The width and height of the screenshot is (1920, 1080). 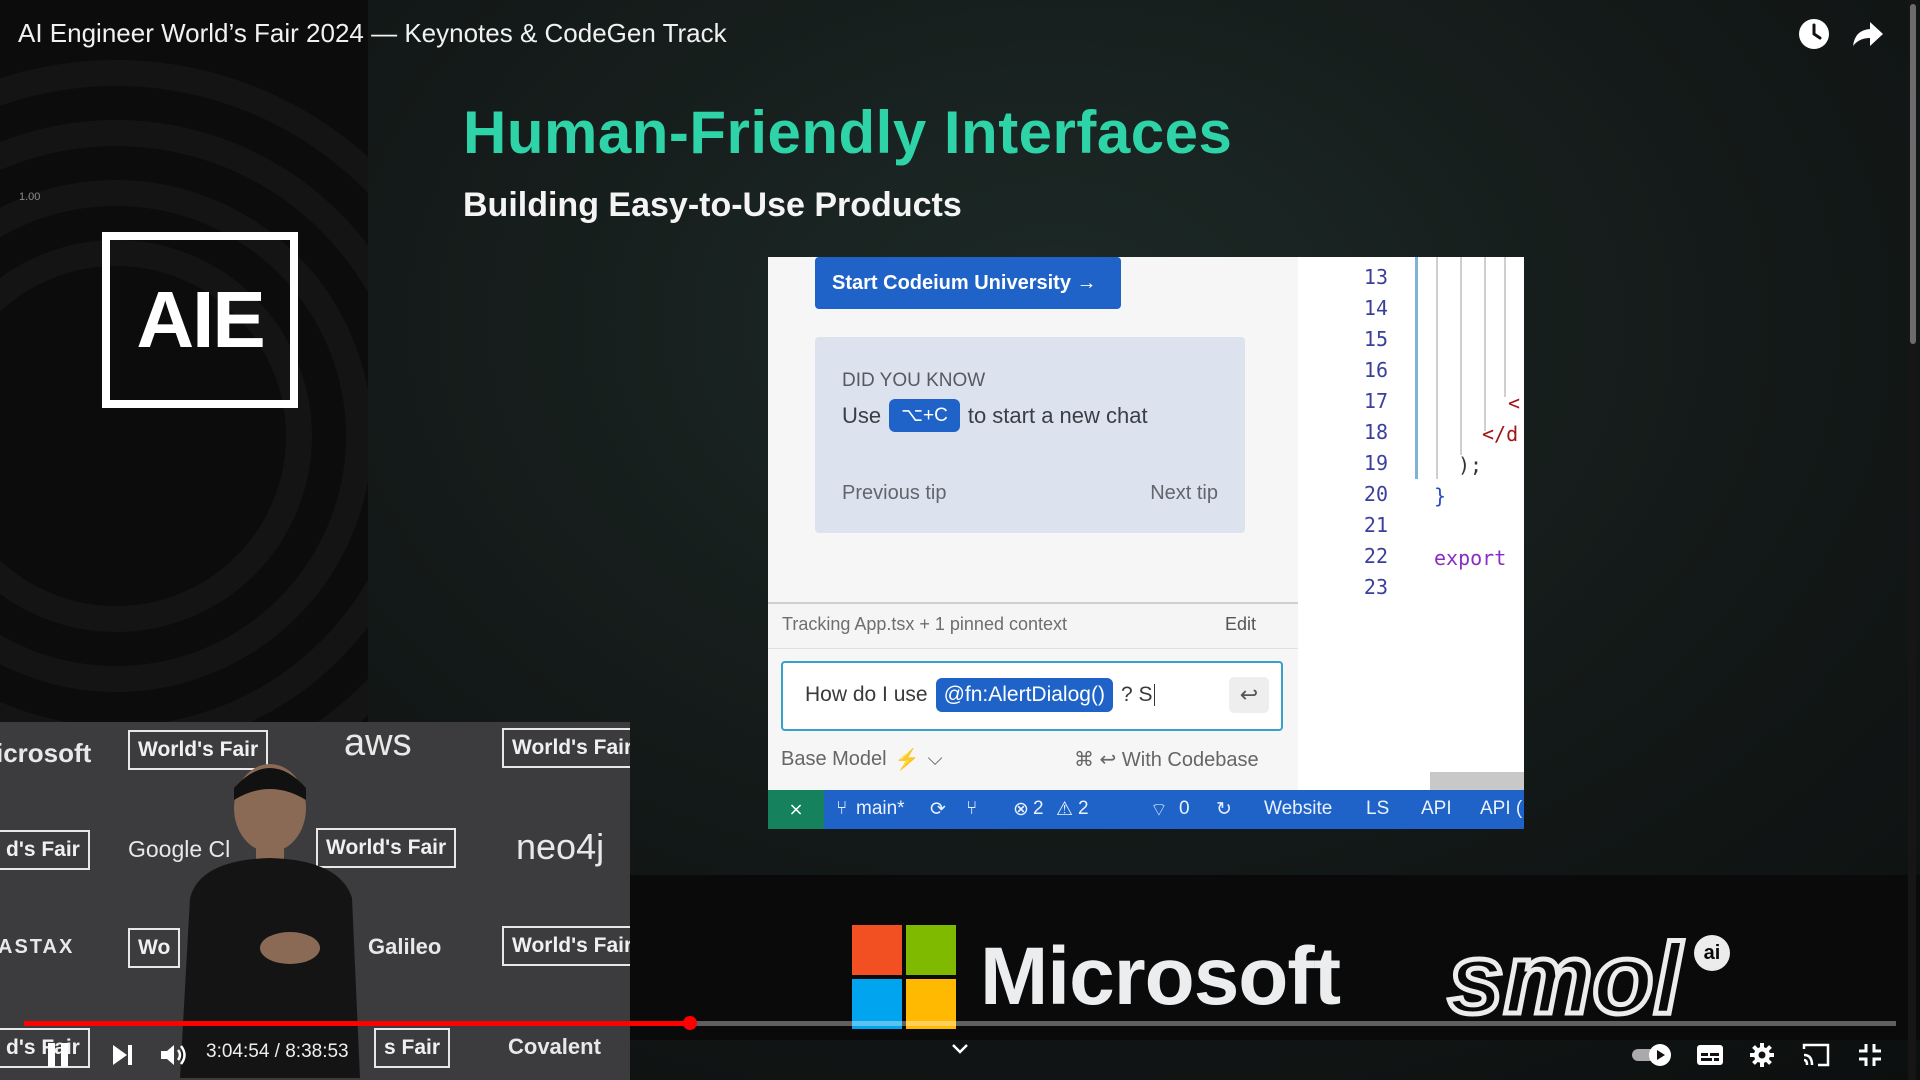 I want to click on context-text: Tracking App.tsx + 1 pinned context, so click(x=925, y=624).